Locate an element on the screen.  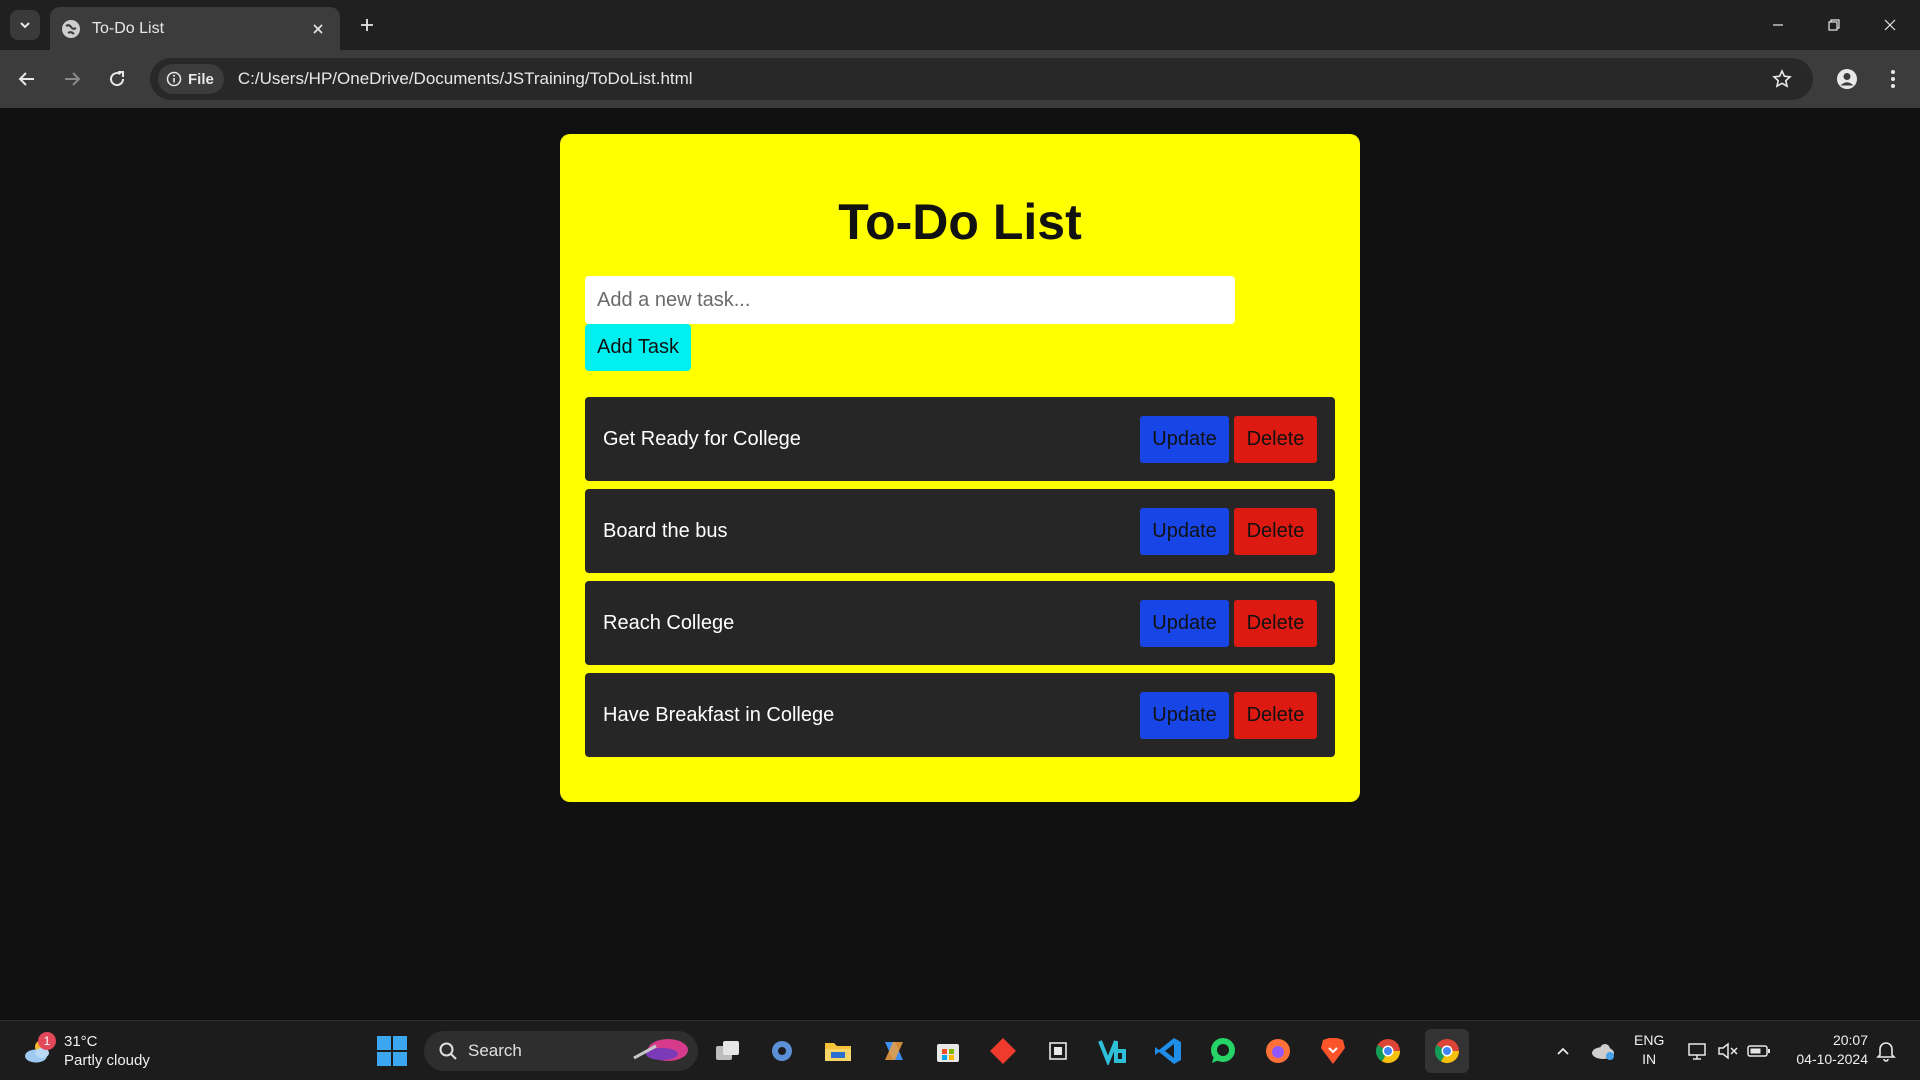
chevron-down-icon is located at coordinates (25, 25).